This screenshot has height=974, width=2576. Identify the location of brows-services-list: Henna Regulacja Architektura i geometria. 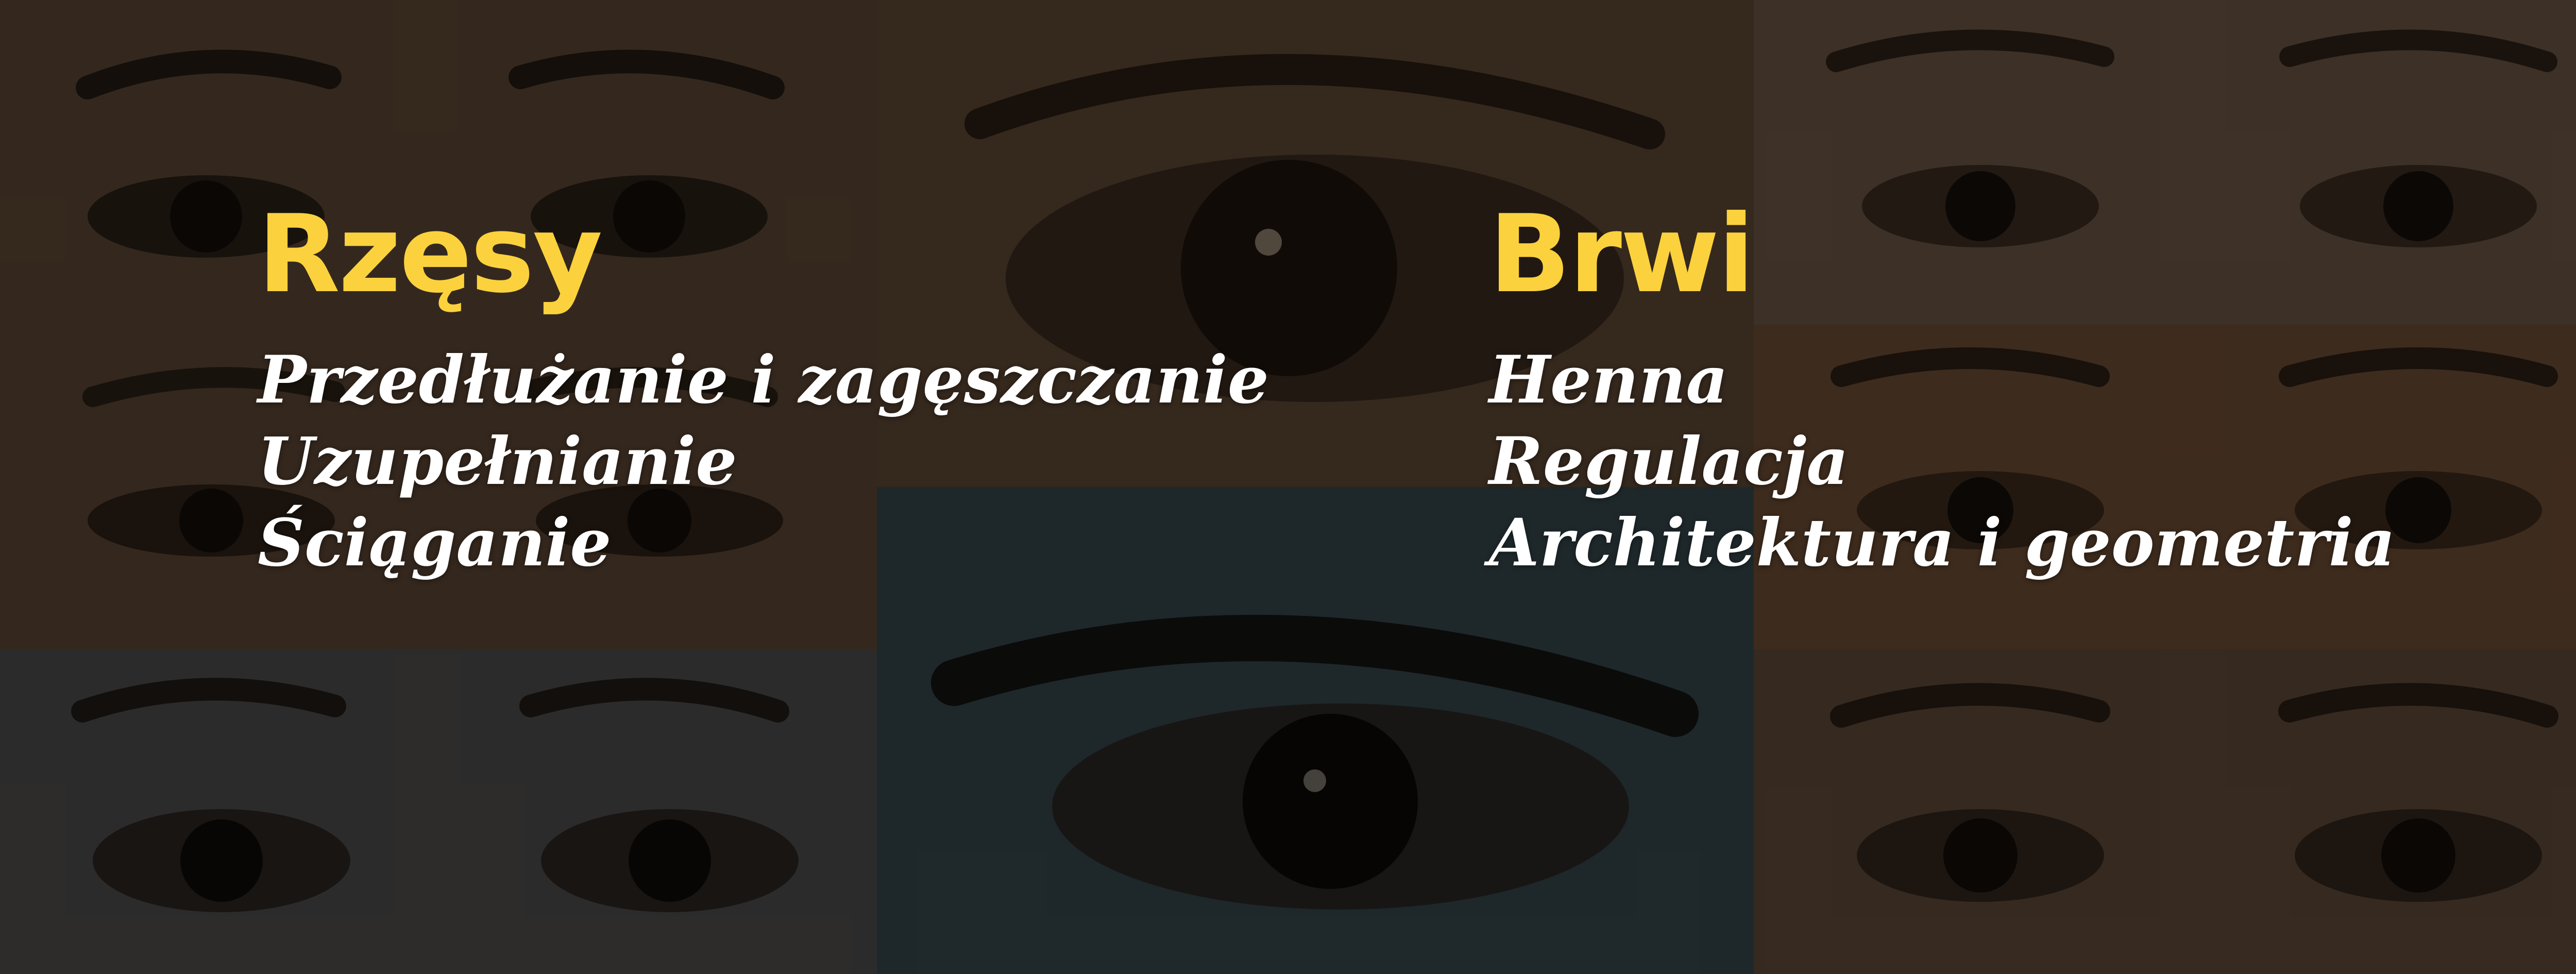
(1942, 461).